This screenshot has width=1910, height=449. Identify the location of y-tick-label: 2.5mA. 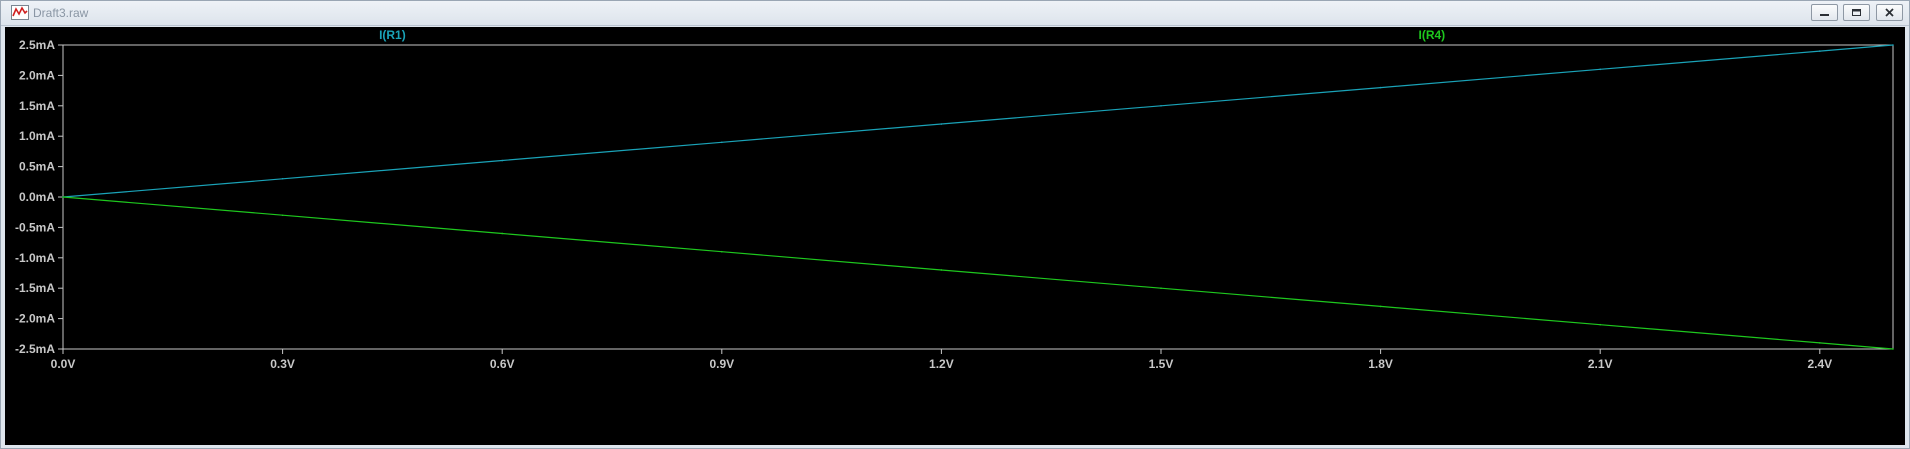
(37, 45).